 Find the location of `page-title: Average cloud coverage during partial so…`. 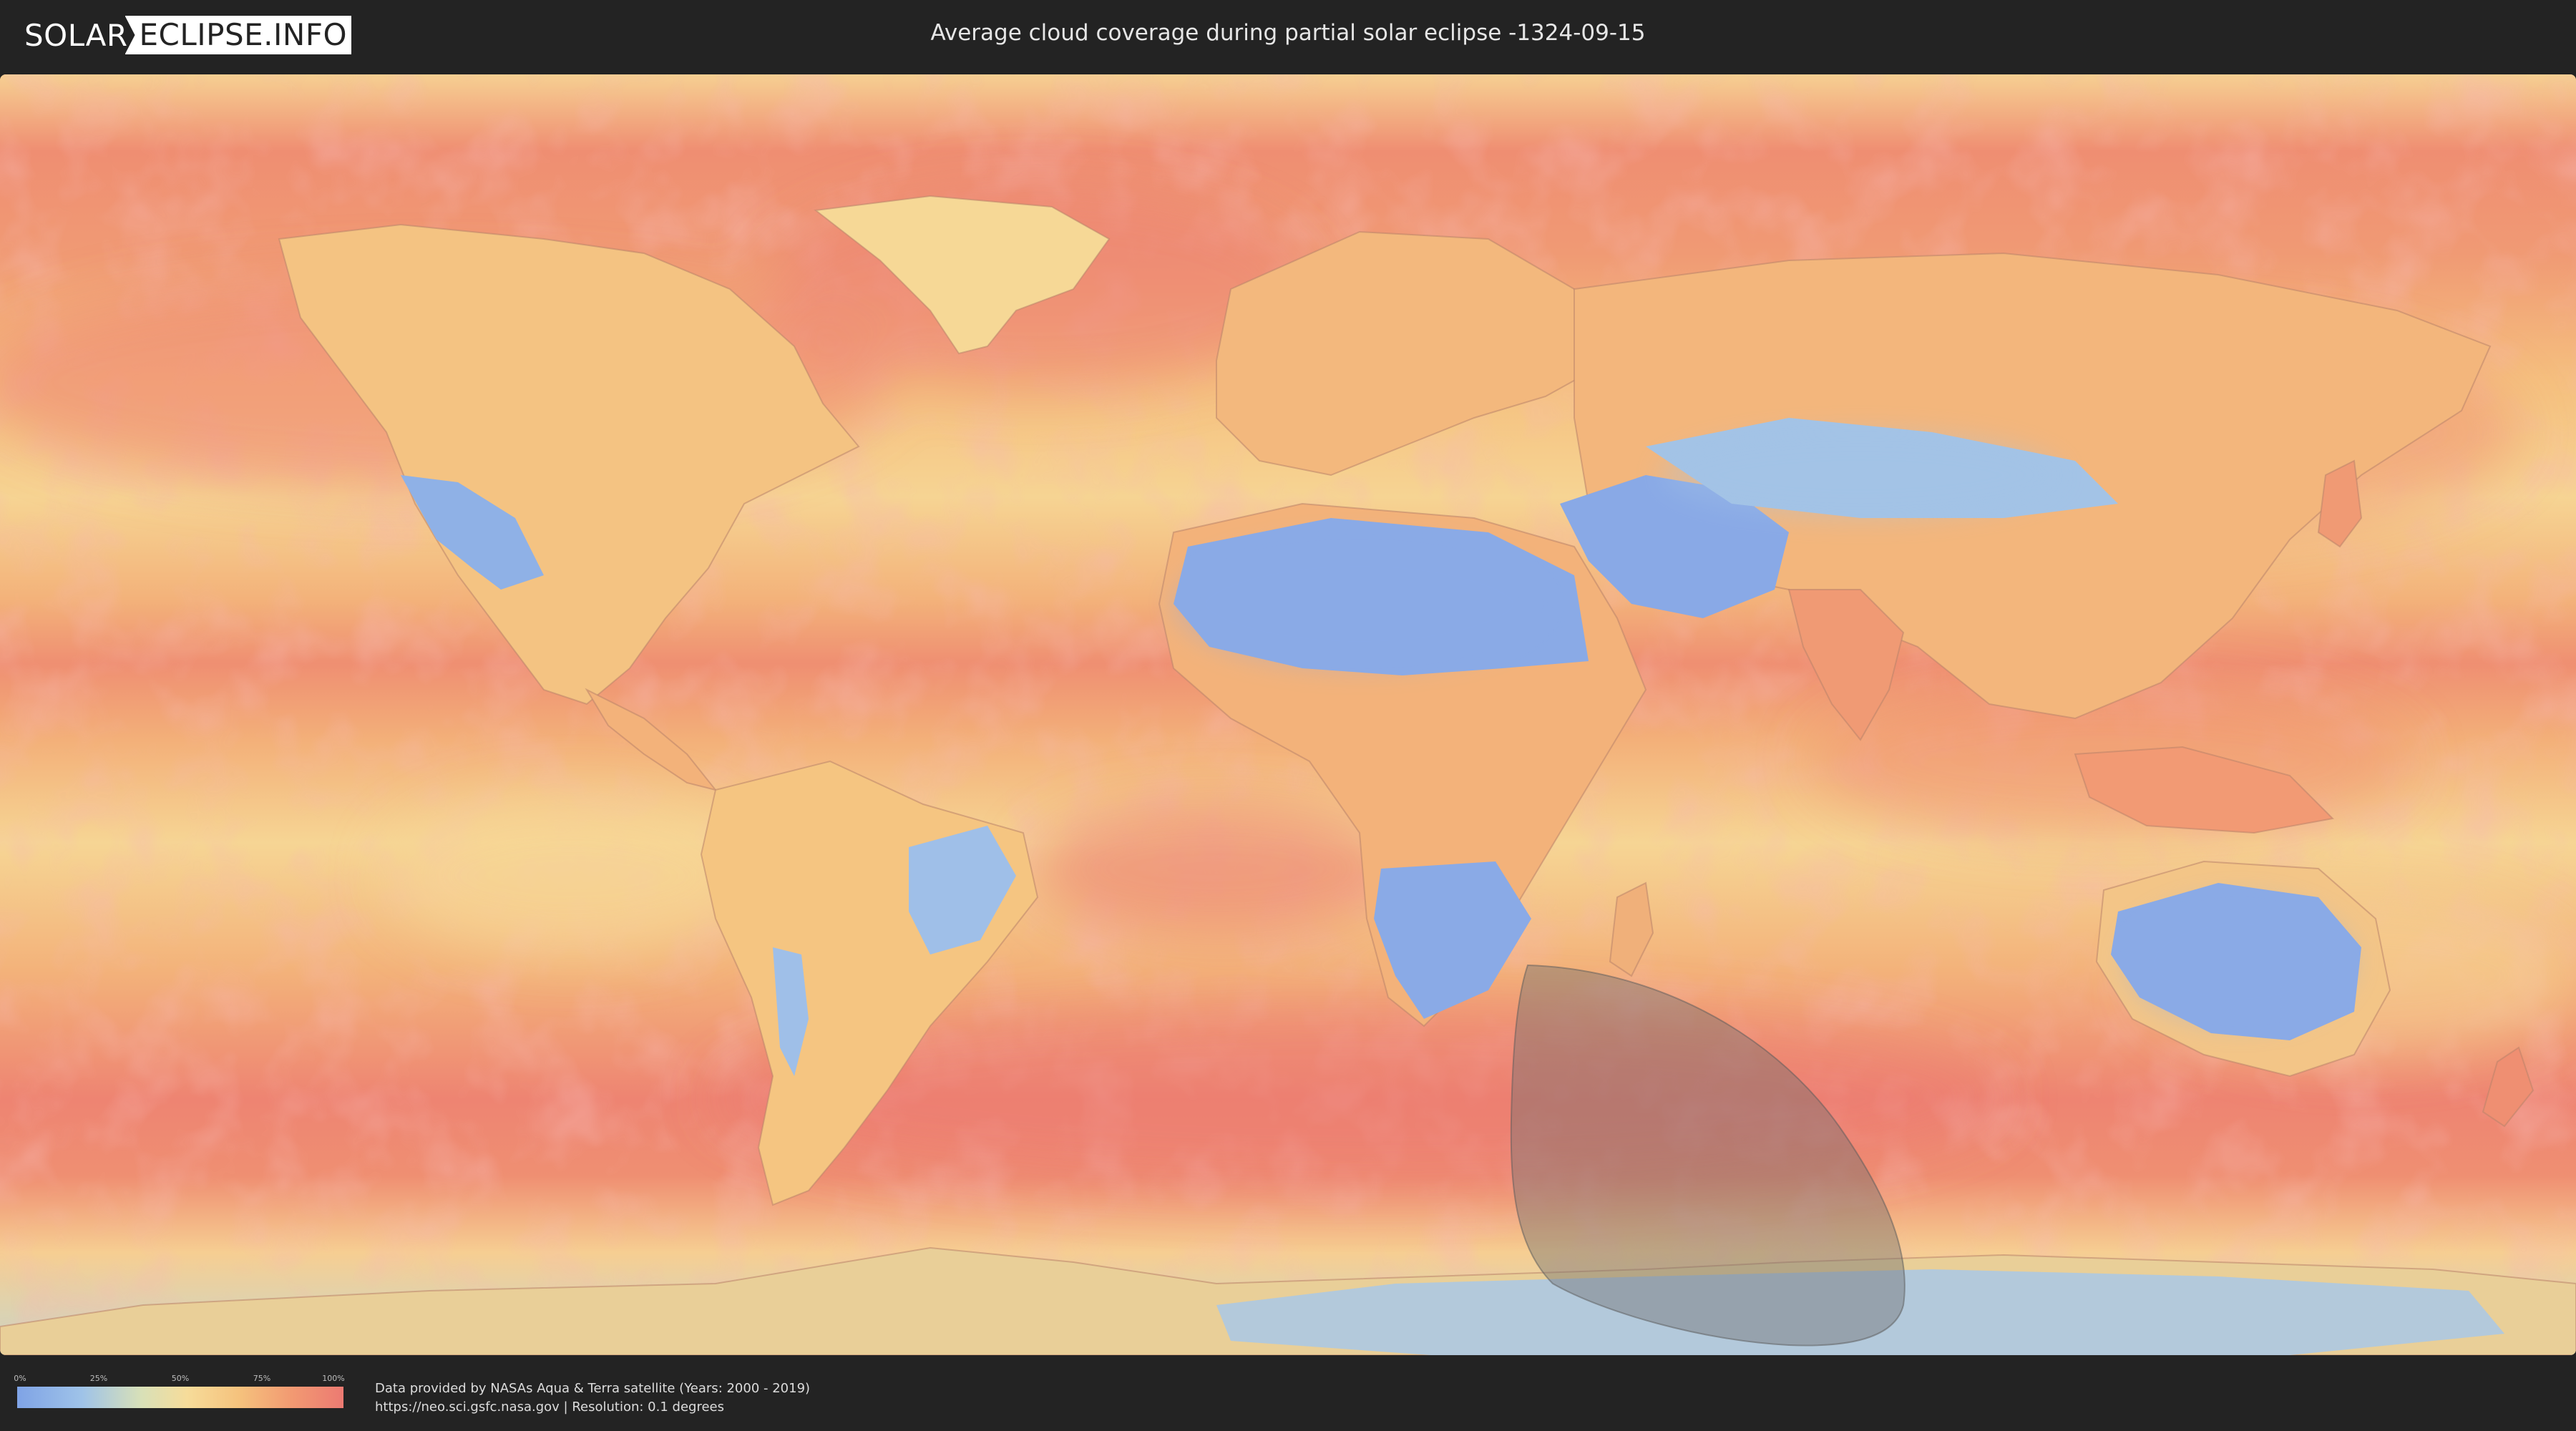

page-title: Average cloud coverage during partial so… is located at coordinates (1288, 33).